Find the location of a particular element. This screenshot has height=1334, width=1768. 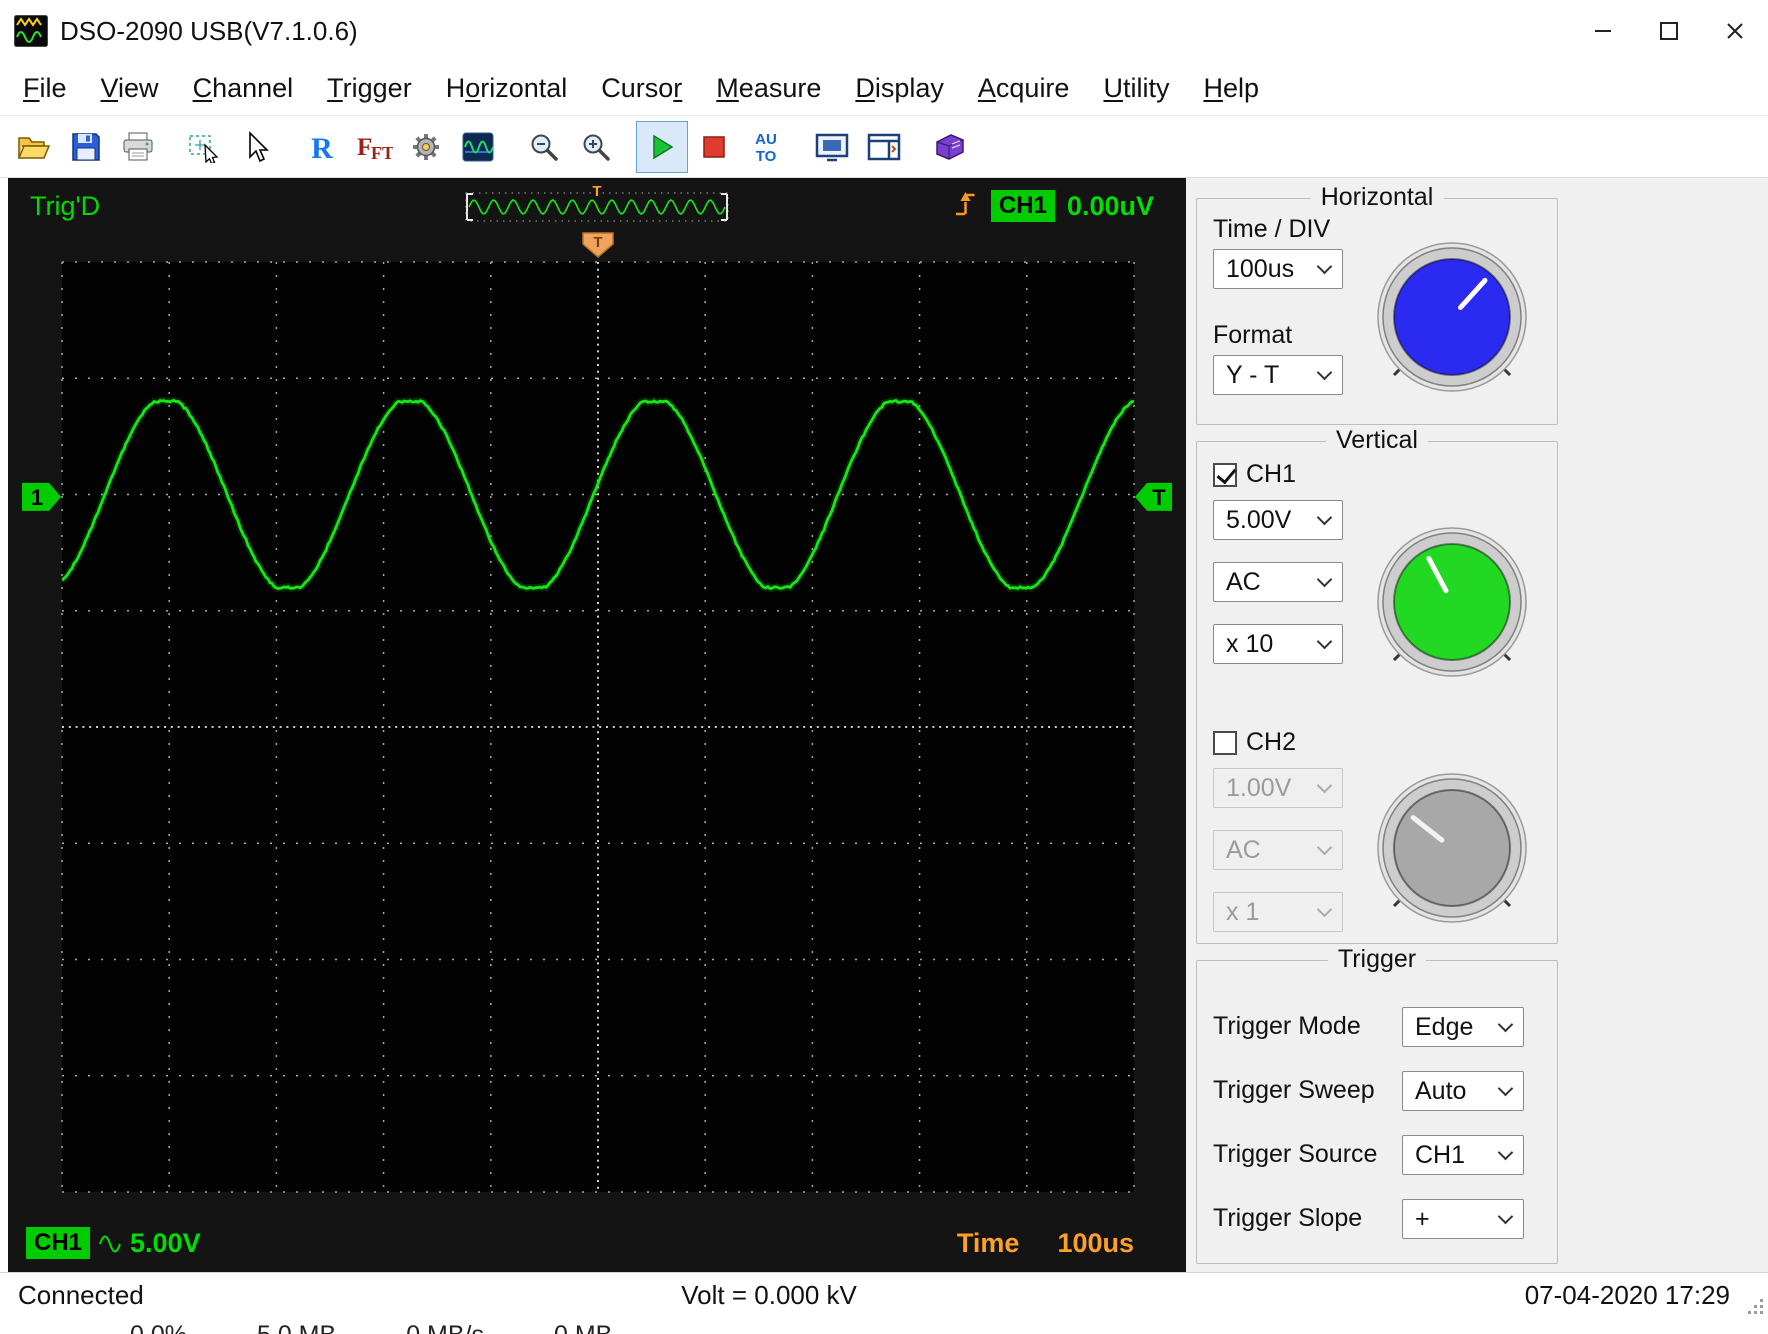

time-div-select: 100us is located at coordinates (1278, 269).